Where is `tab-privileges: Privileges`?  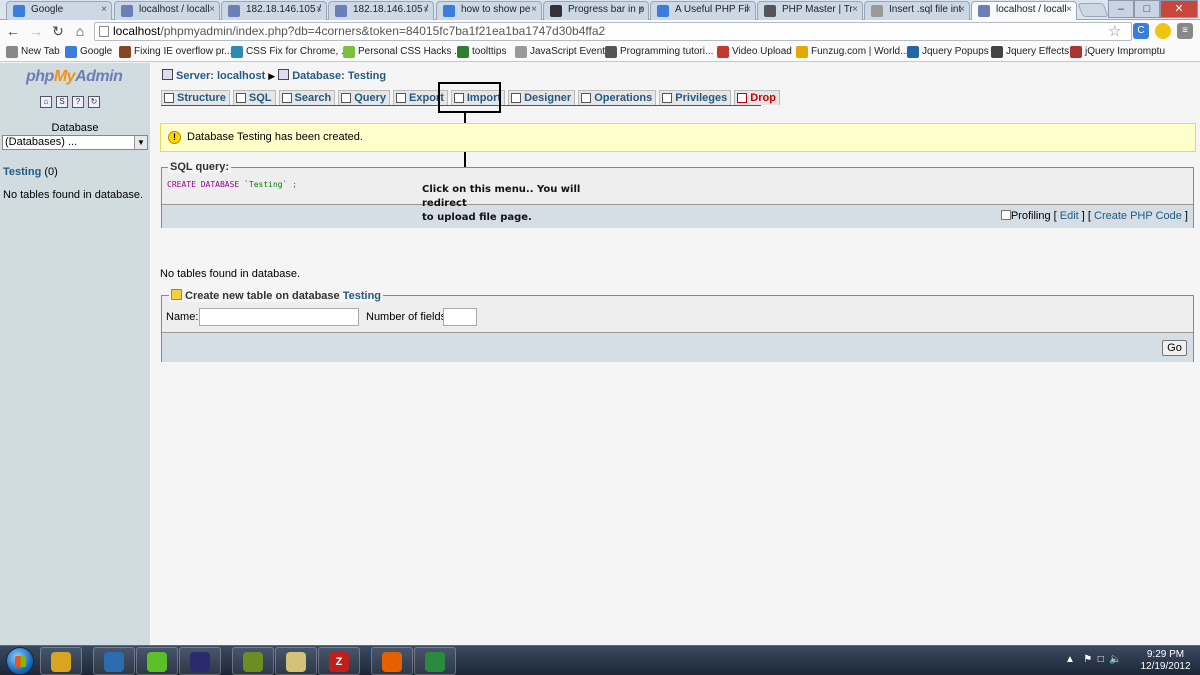
tab-privileges: Privileges is located at coordinates (695, 97).